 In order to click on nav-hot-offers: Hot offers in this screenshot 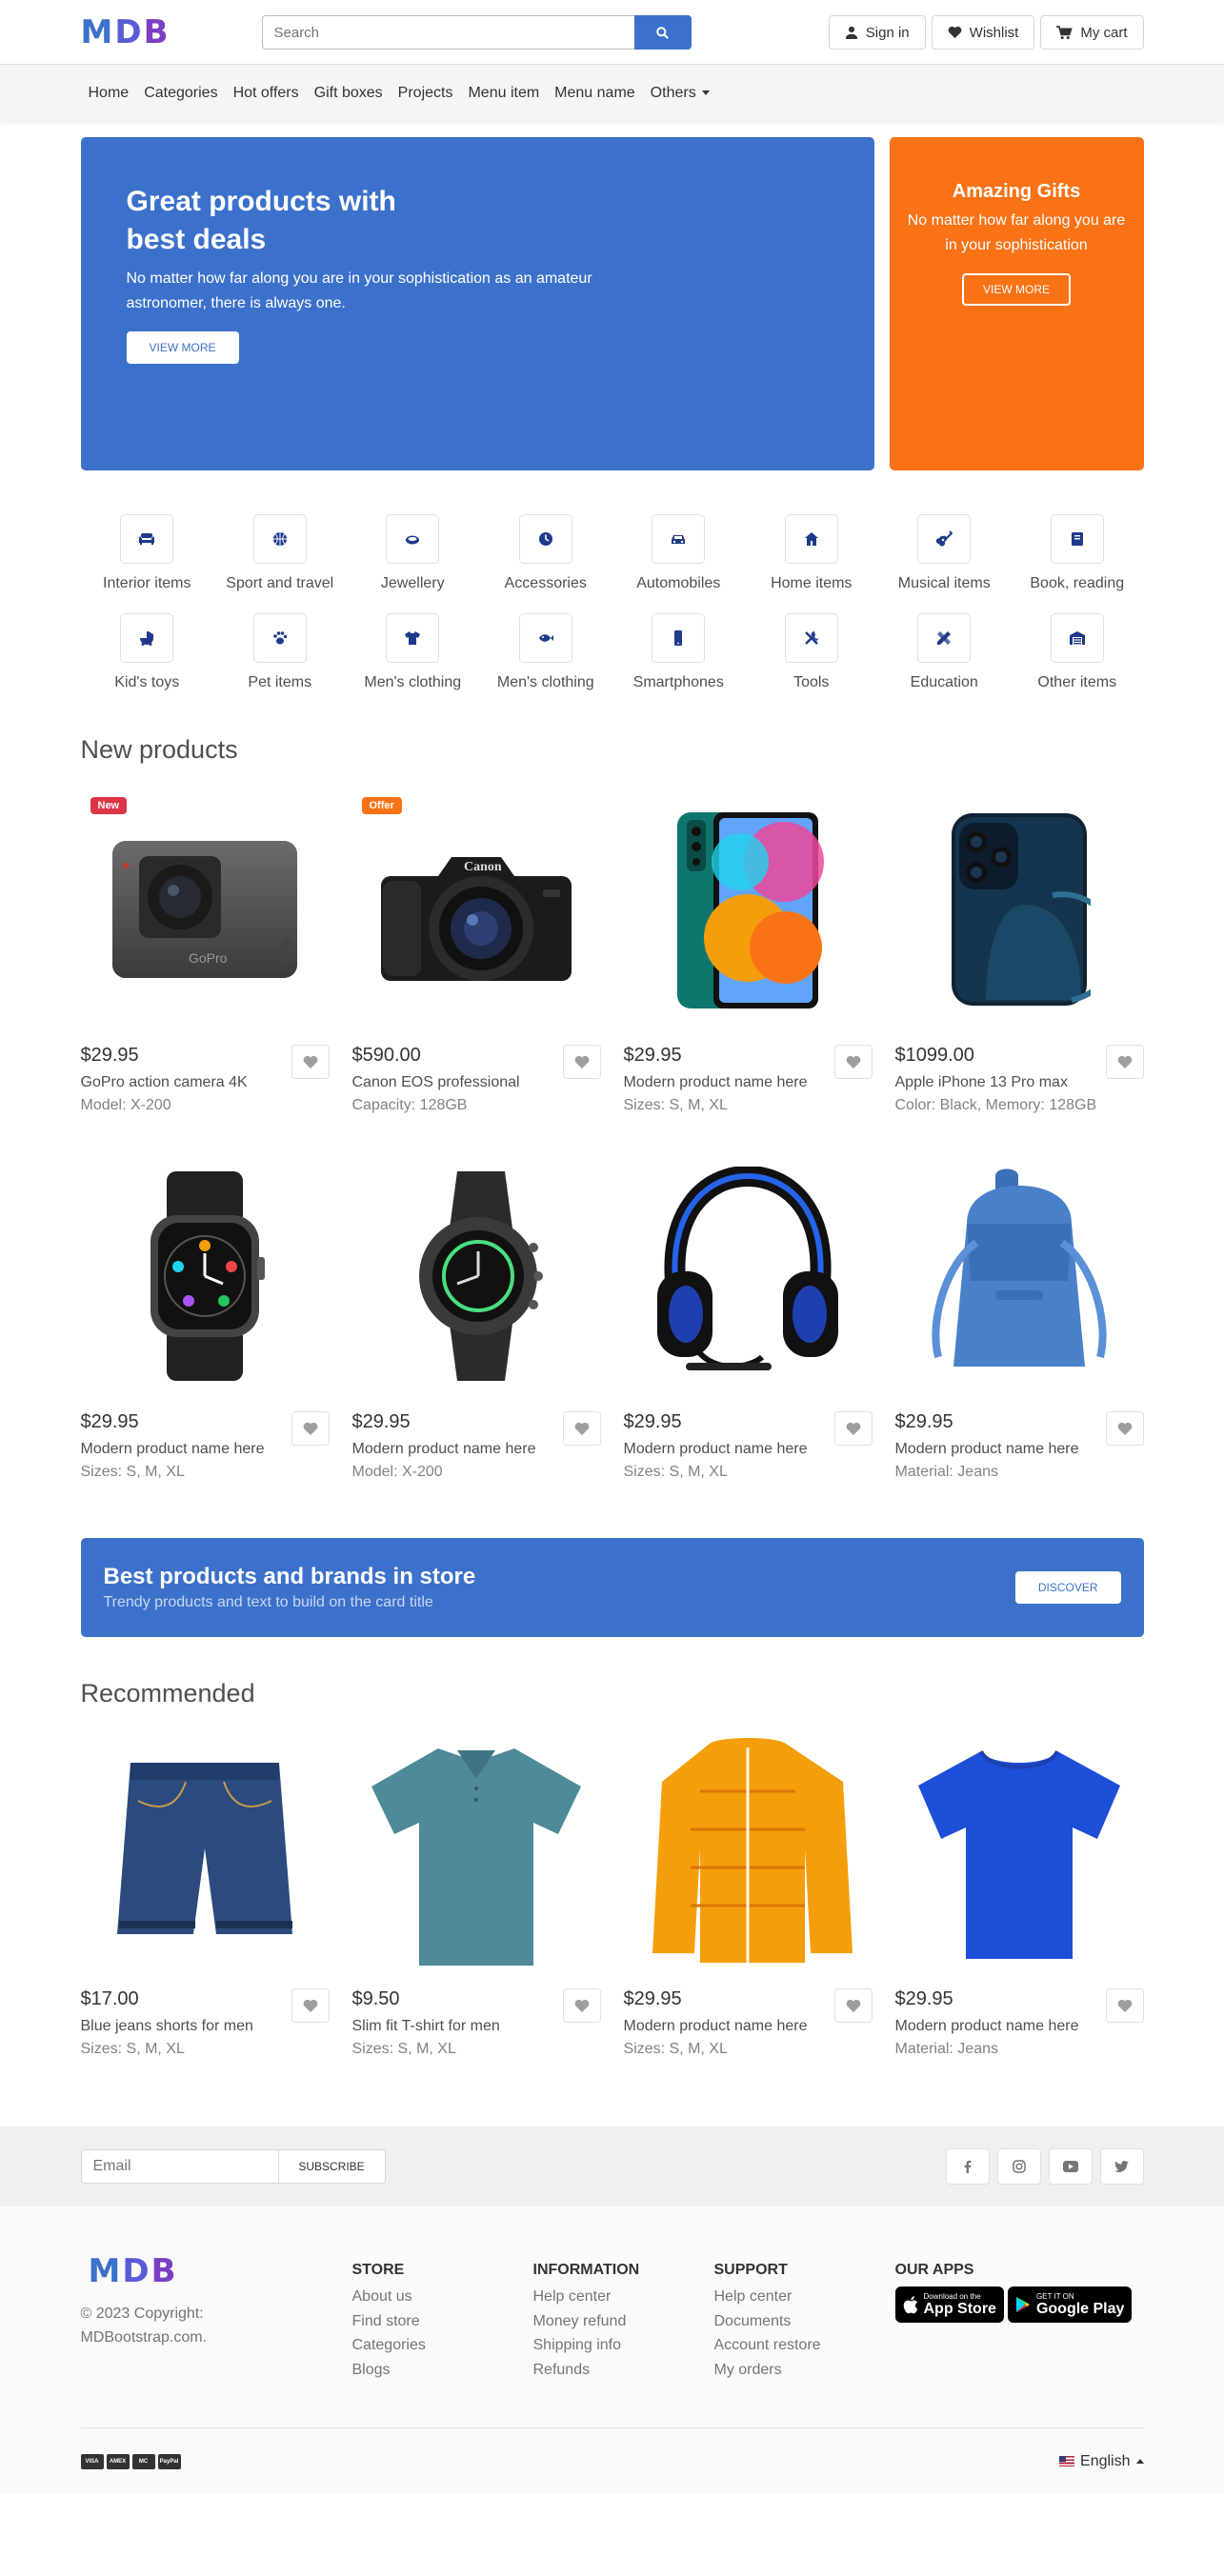, I will do `click(266, 93)`.